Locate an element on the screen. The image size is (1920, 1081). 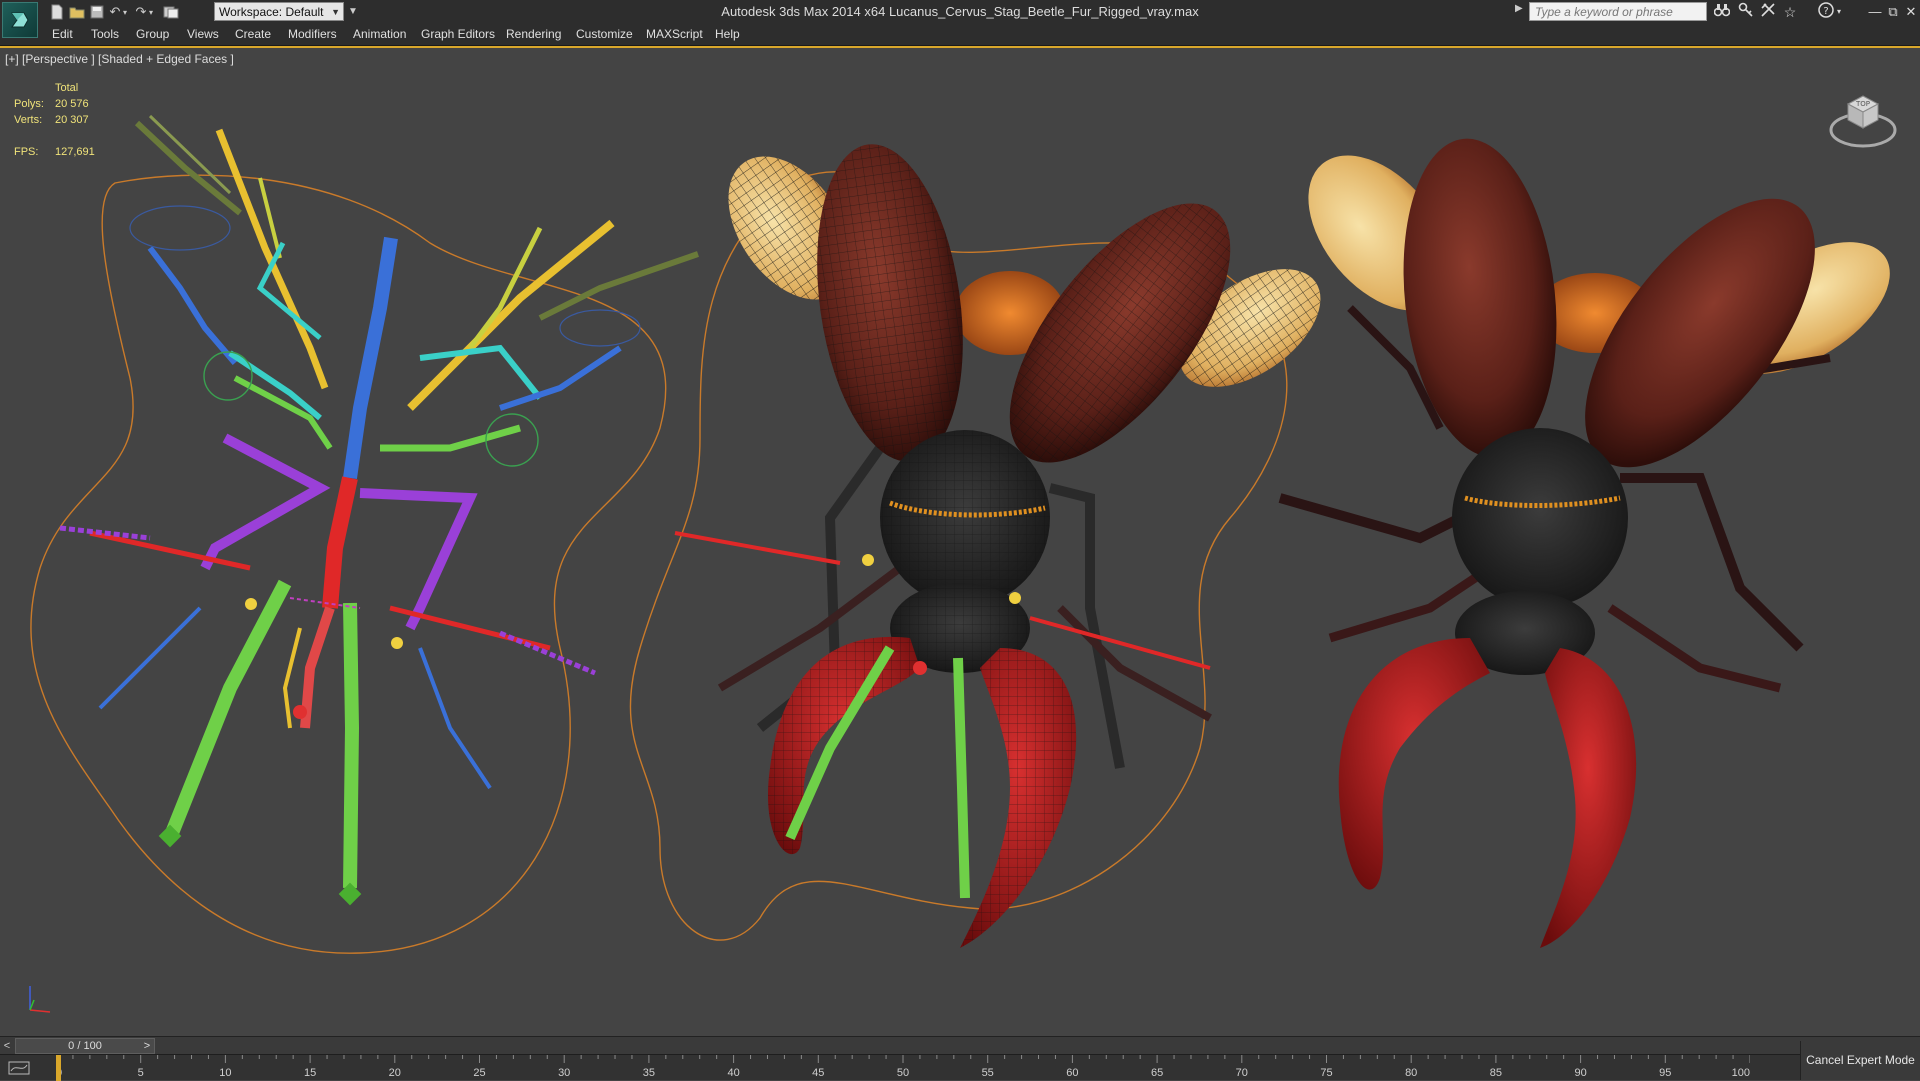
track-tick-label: 90 is located at coordinates (1580, 1073).